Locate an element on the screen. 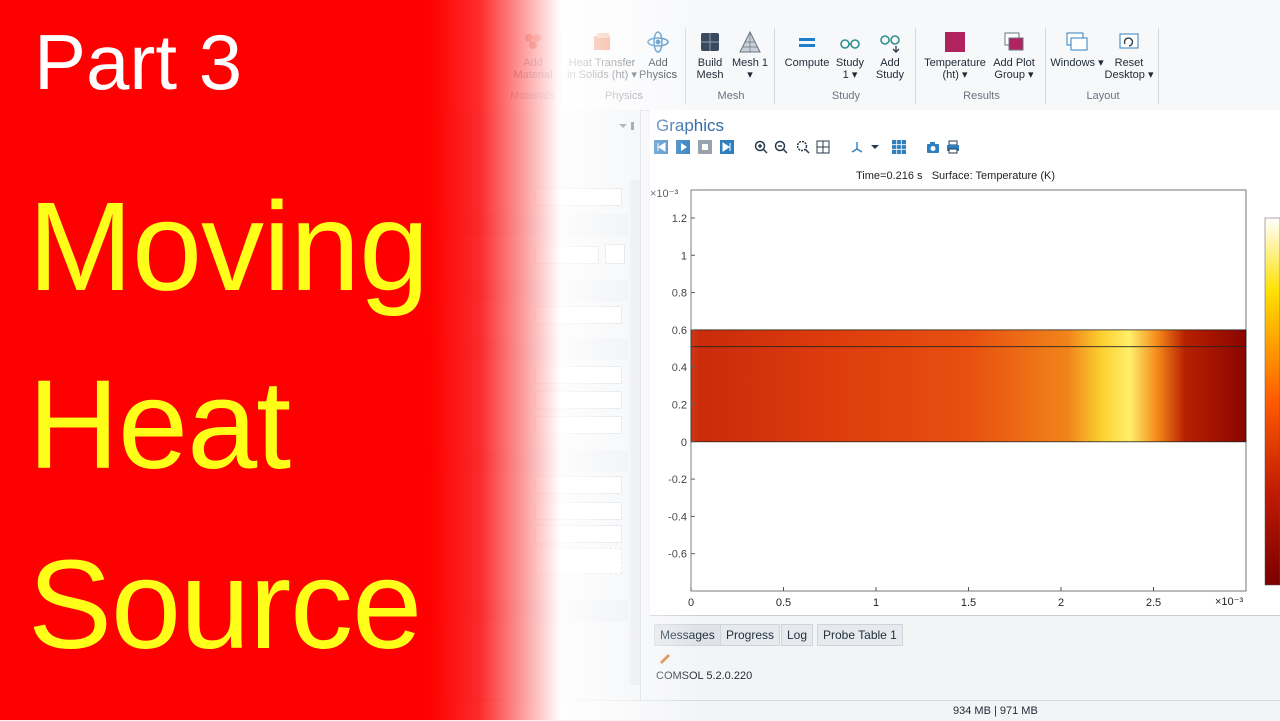  play-icon is located at coordinates (683, 147).